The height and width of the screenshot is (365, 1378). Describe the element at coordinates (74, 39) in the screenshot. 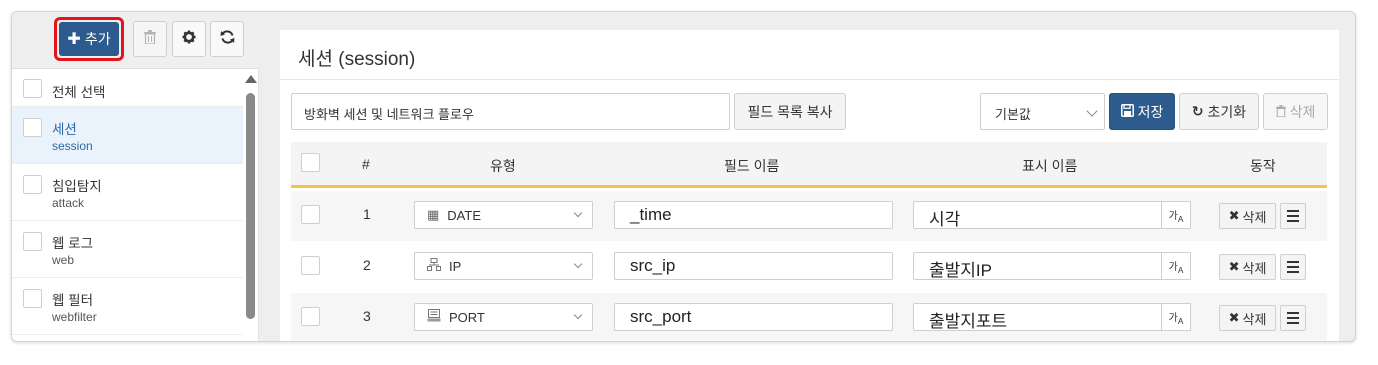

I see `plus-icon: ✚` at that location.